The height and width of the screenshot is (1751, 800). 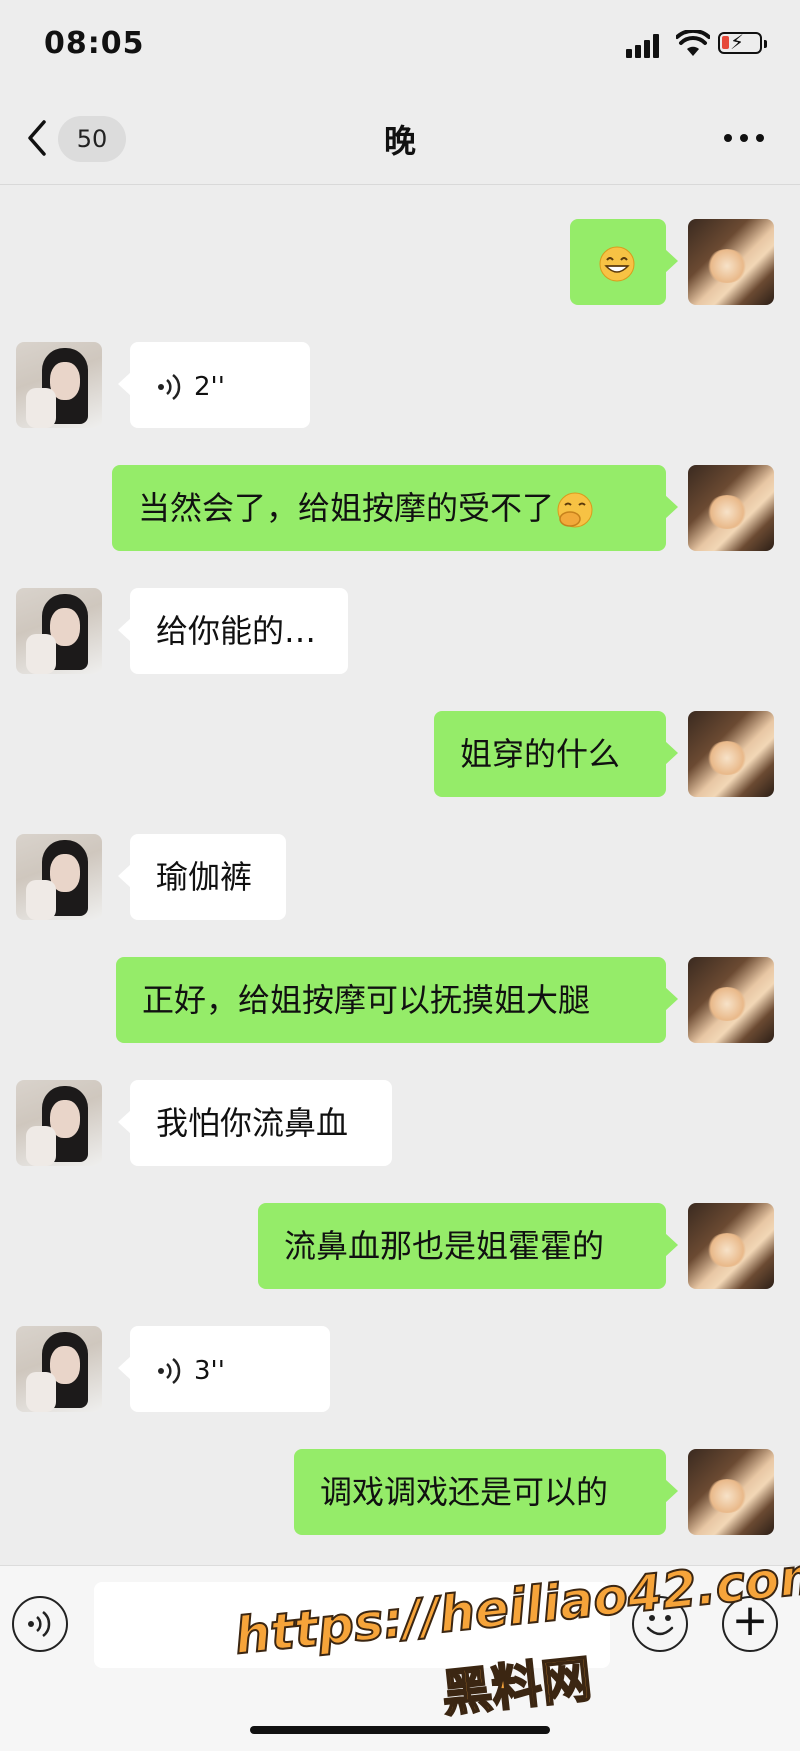 I want to click on message-row: 当然会了，给姐按摩的受不了, so click(x=400, y=510).